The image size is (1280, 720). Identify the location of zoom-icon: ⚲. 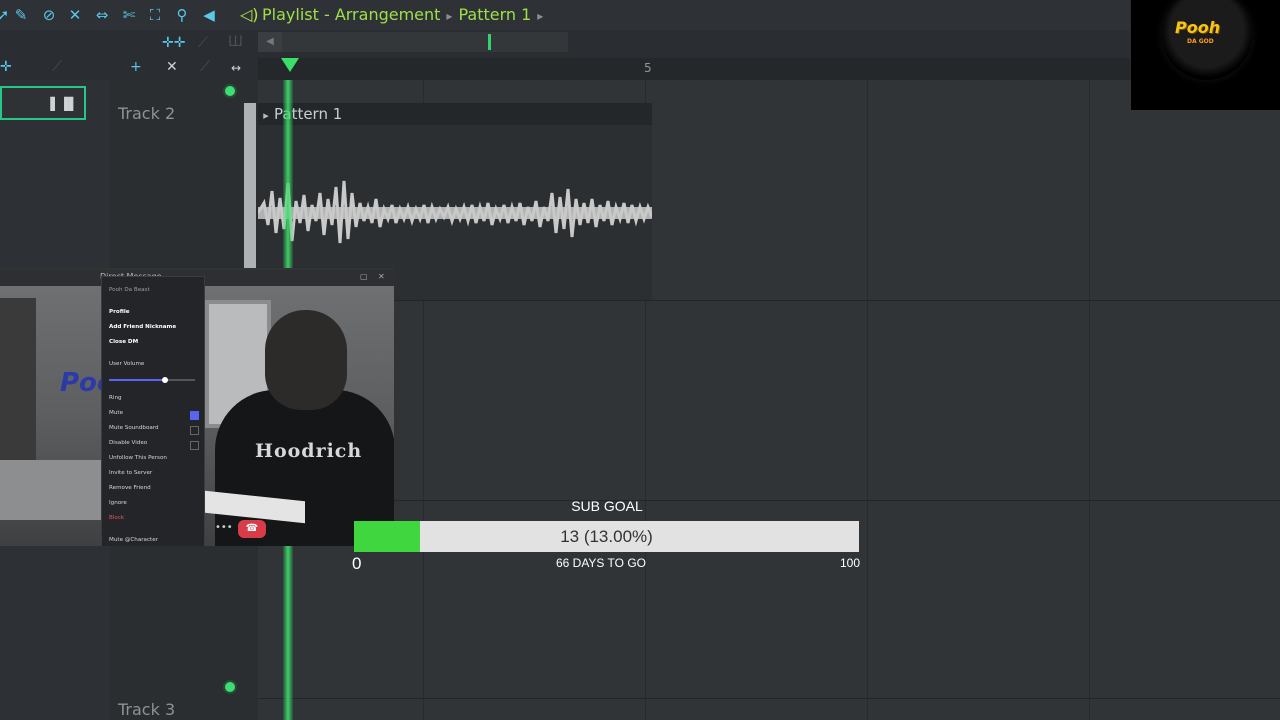
(182, 15).